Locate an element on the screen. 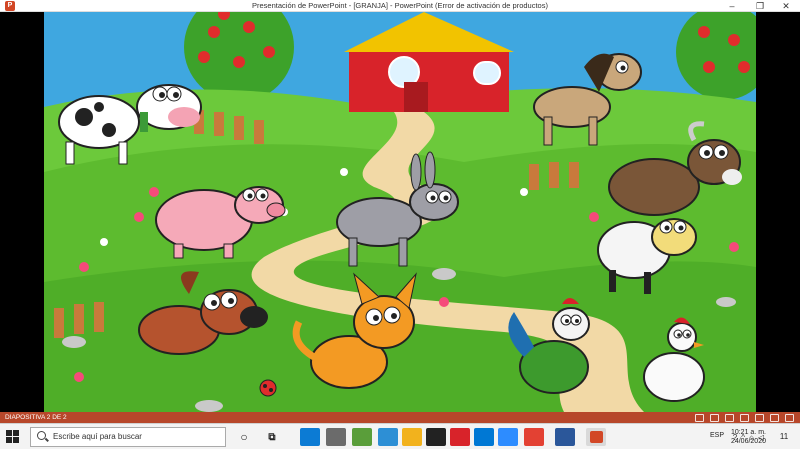 This screenshot has width=800, height=449. opera-icon is located at coordinates (460, 437).